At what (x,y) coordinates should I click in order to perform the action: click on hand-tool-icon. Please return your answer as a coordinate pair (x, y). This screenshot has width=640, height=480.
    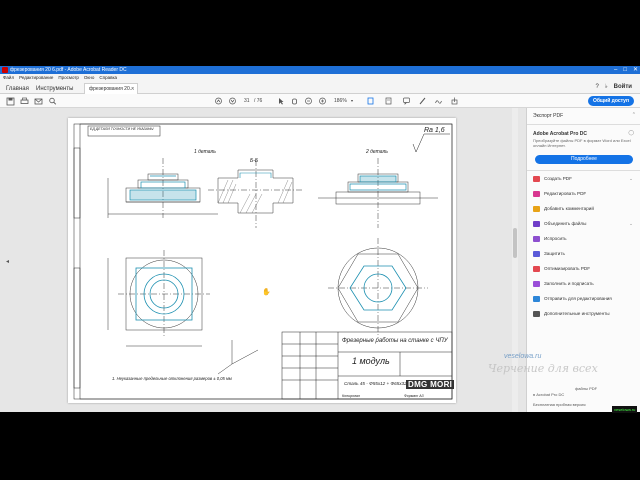
    Looking at the image, I should click on (294, 101).